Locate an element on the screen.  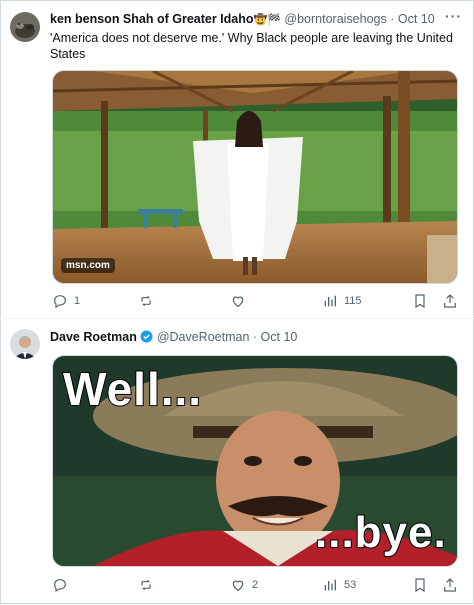
like-count: 2 is located at coordinates (255, 585).